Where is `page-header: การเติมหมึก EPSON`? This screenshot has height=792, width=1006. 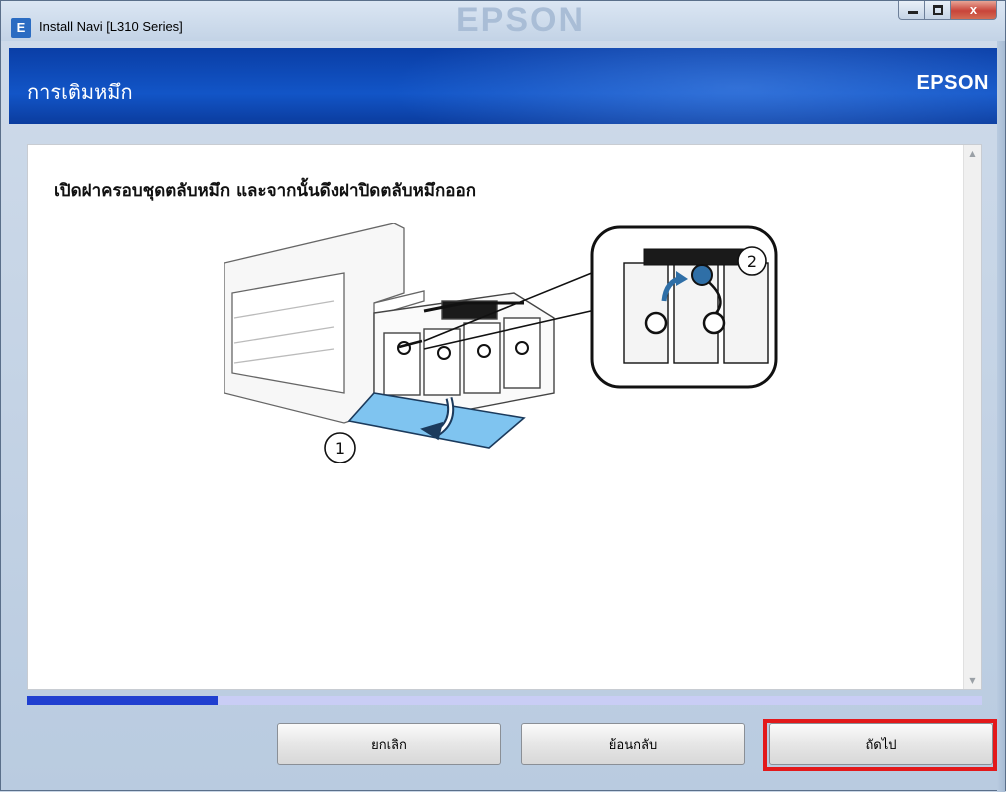 page-header: การเติมหมึก EPSON is located at coordinates (504, 86).